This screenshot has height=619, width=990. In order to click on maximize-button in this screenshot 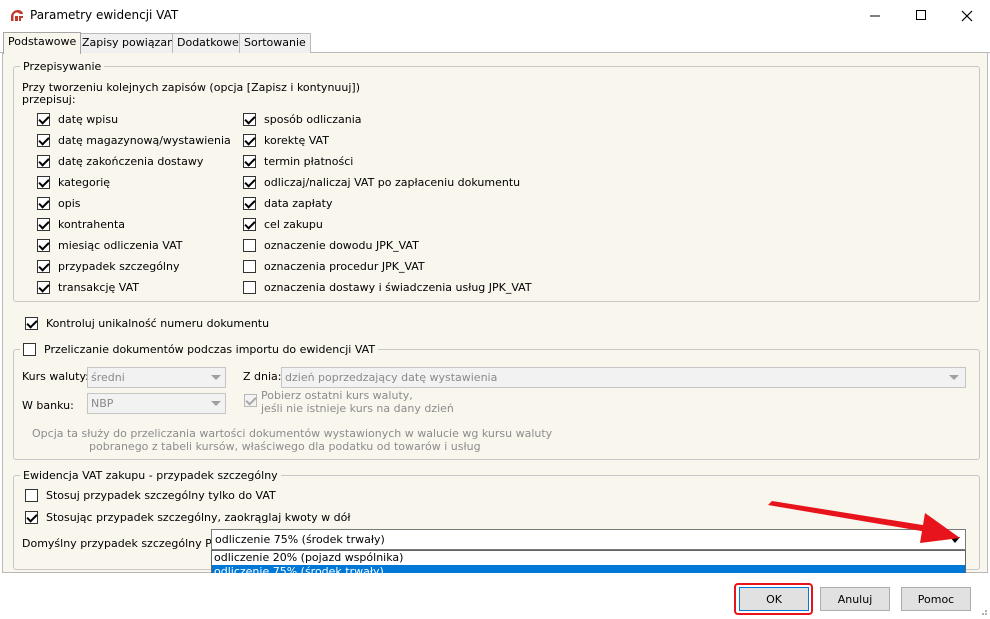, I will do `click(921, 15)`.